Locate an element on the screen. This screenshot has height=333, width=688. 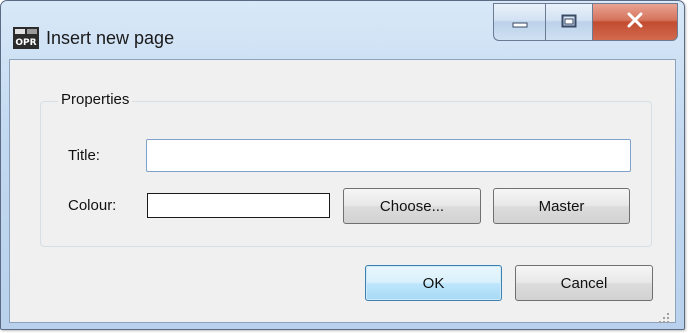
minimize-icon is located at coordinates (520, 22).